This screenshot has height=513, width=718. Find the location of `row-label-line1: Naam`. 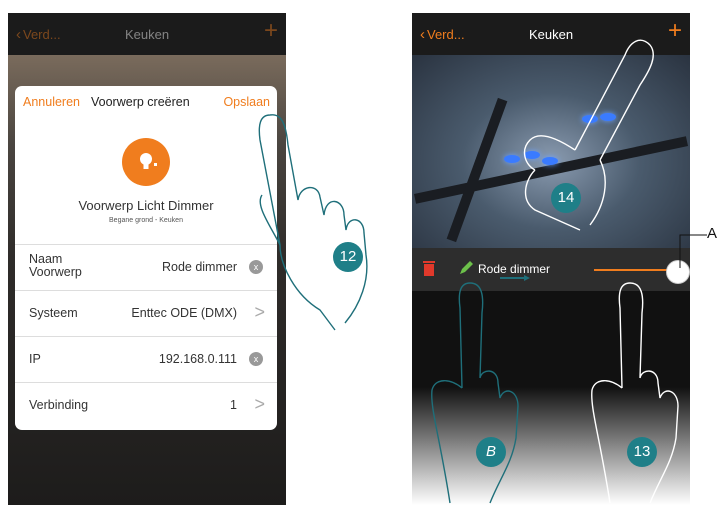

row-label-line1: Naam is located at coordinates (46, 259).